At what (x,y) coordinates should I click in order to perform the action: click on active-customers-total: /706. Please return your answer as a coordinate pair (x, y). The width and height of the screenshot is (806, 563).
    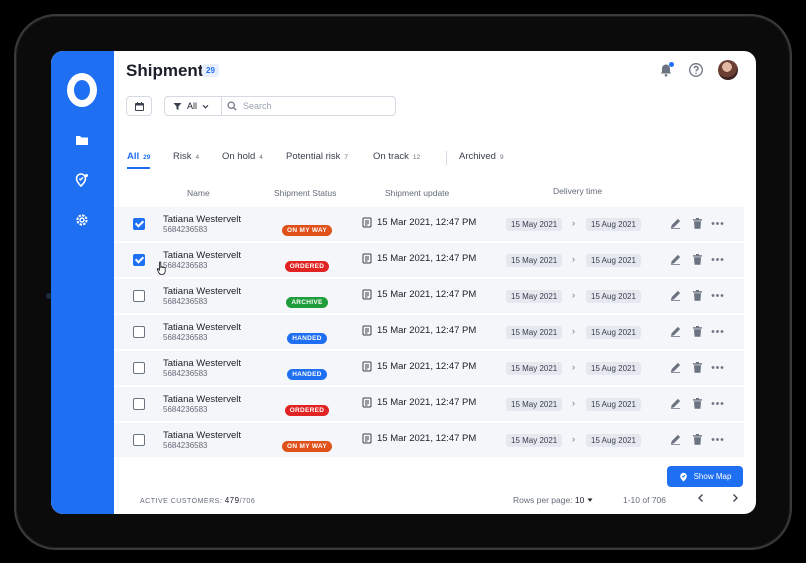
    Looking at the image, I should click on (247, 501).